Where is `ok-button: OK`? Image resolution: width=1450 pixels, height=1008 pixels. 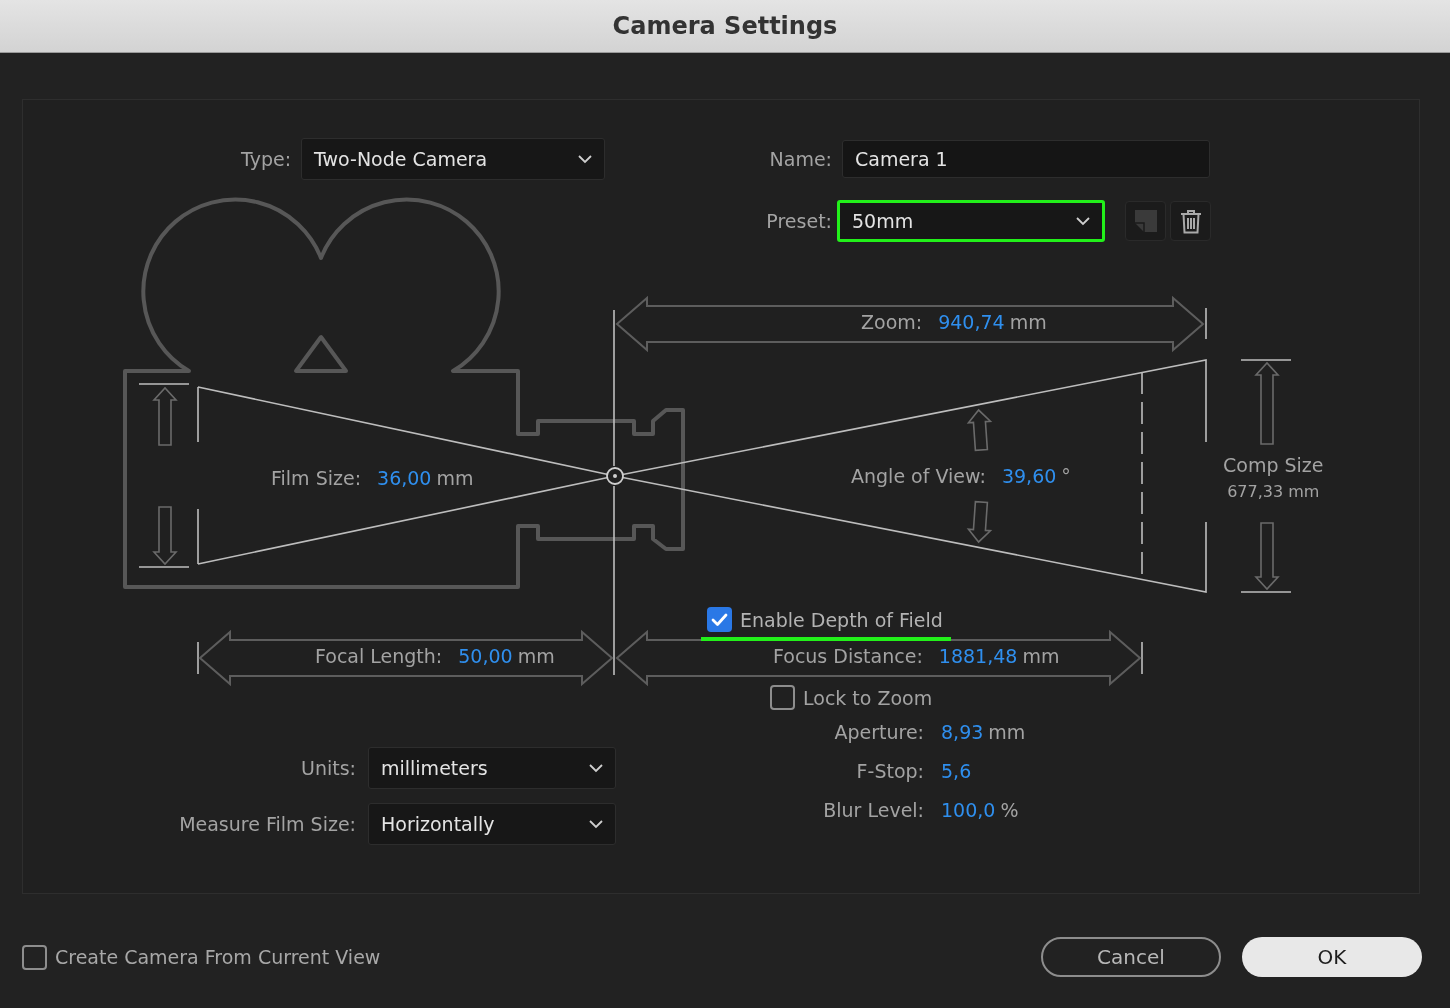
ok-button: OK is located at coordinates (1332, 957).